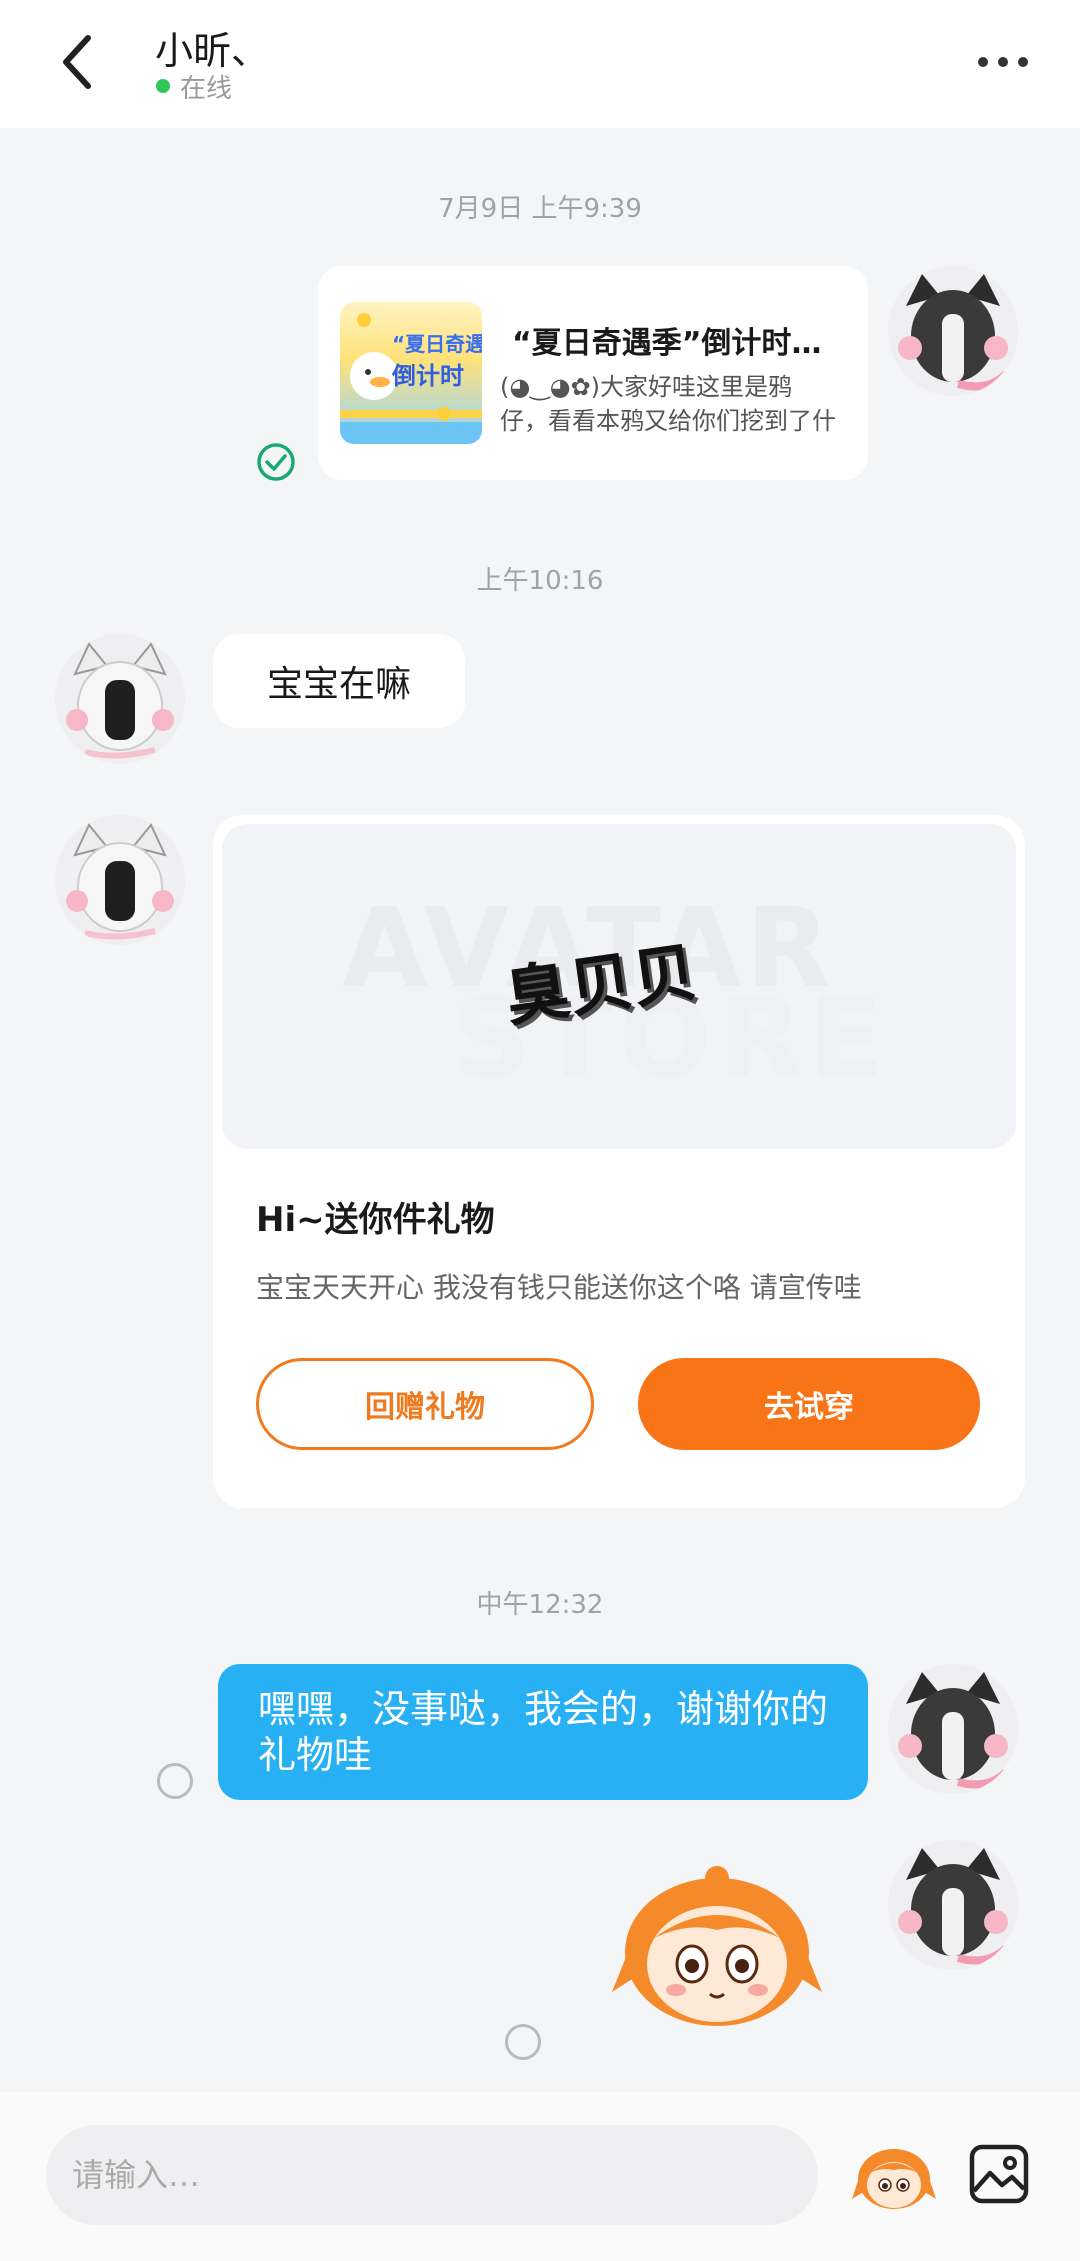 The image size is (1080, 2261). I want to click on timestamp: 中午12:32, so click(540, 1605).